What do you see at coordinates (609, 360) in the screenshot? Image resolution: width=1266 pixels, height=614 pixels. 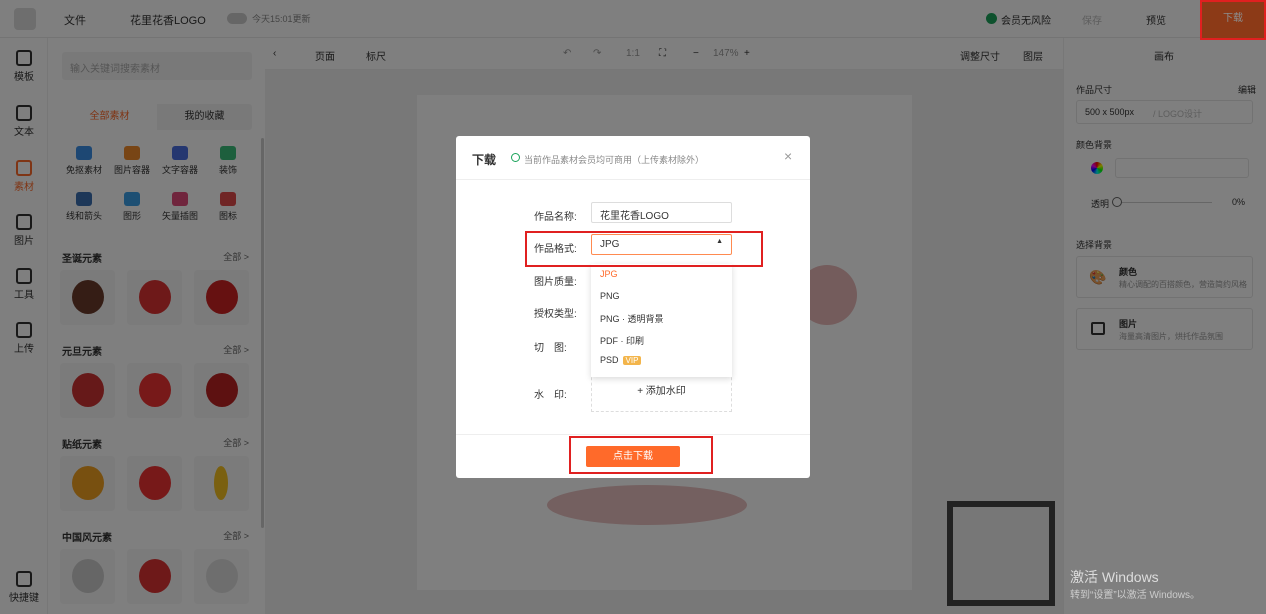 I see `option-label: PSD` at bounding box center [609, 360].